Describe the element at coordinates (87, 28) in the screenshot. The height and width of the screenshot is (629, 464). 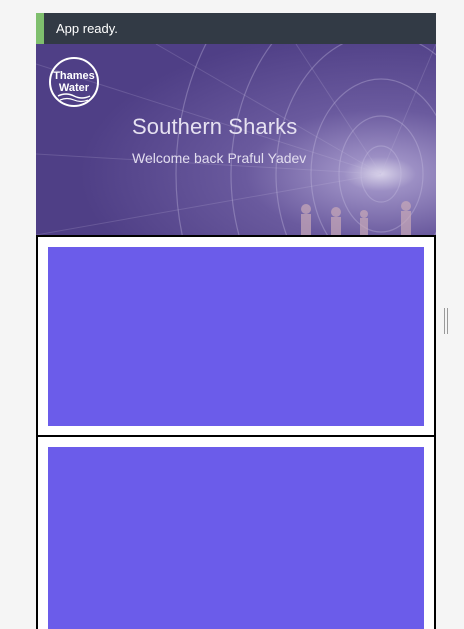
I see `status-message: App ready.` at that location.